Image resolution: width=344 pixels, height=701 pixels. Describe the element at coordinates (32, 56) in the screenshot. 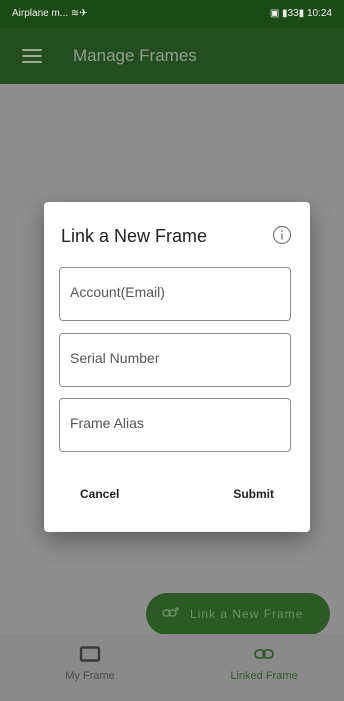

I see `hamburger-menu-icon` at that location.